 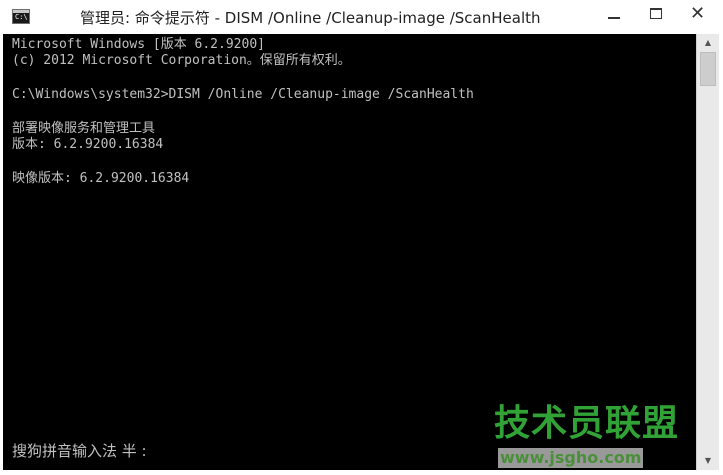 What do you see at coordinates (101, 178) in the screenshot?
I see `console-line: 映像版本: 6.2.9200.16384` at bounding box center [101, 178].